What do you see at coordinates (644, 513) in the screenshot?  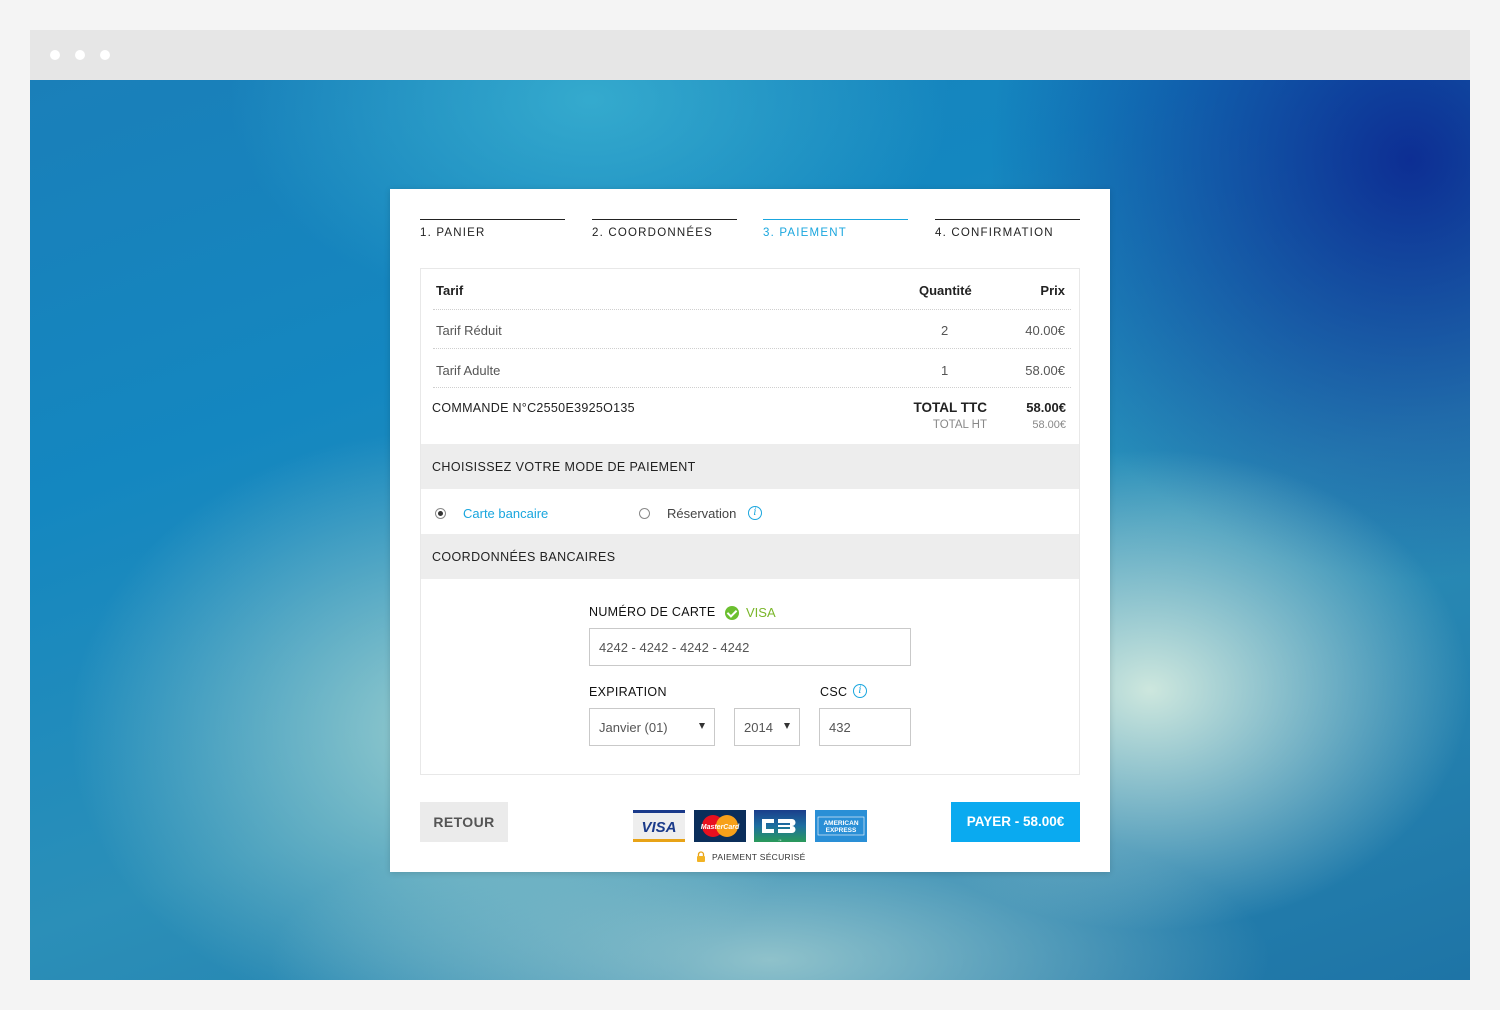 I see `radio-reservation` at bounding box center [644, 513].